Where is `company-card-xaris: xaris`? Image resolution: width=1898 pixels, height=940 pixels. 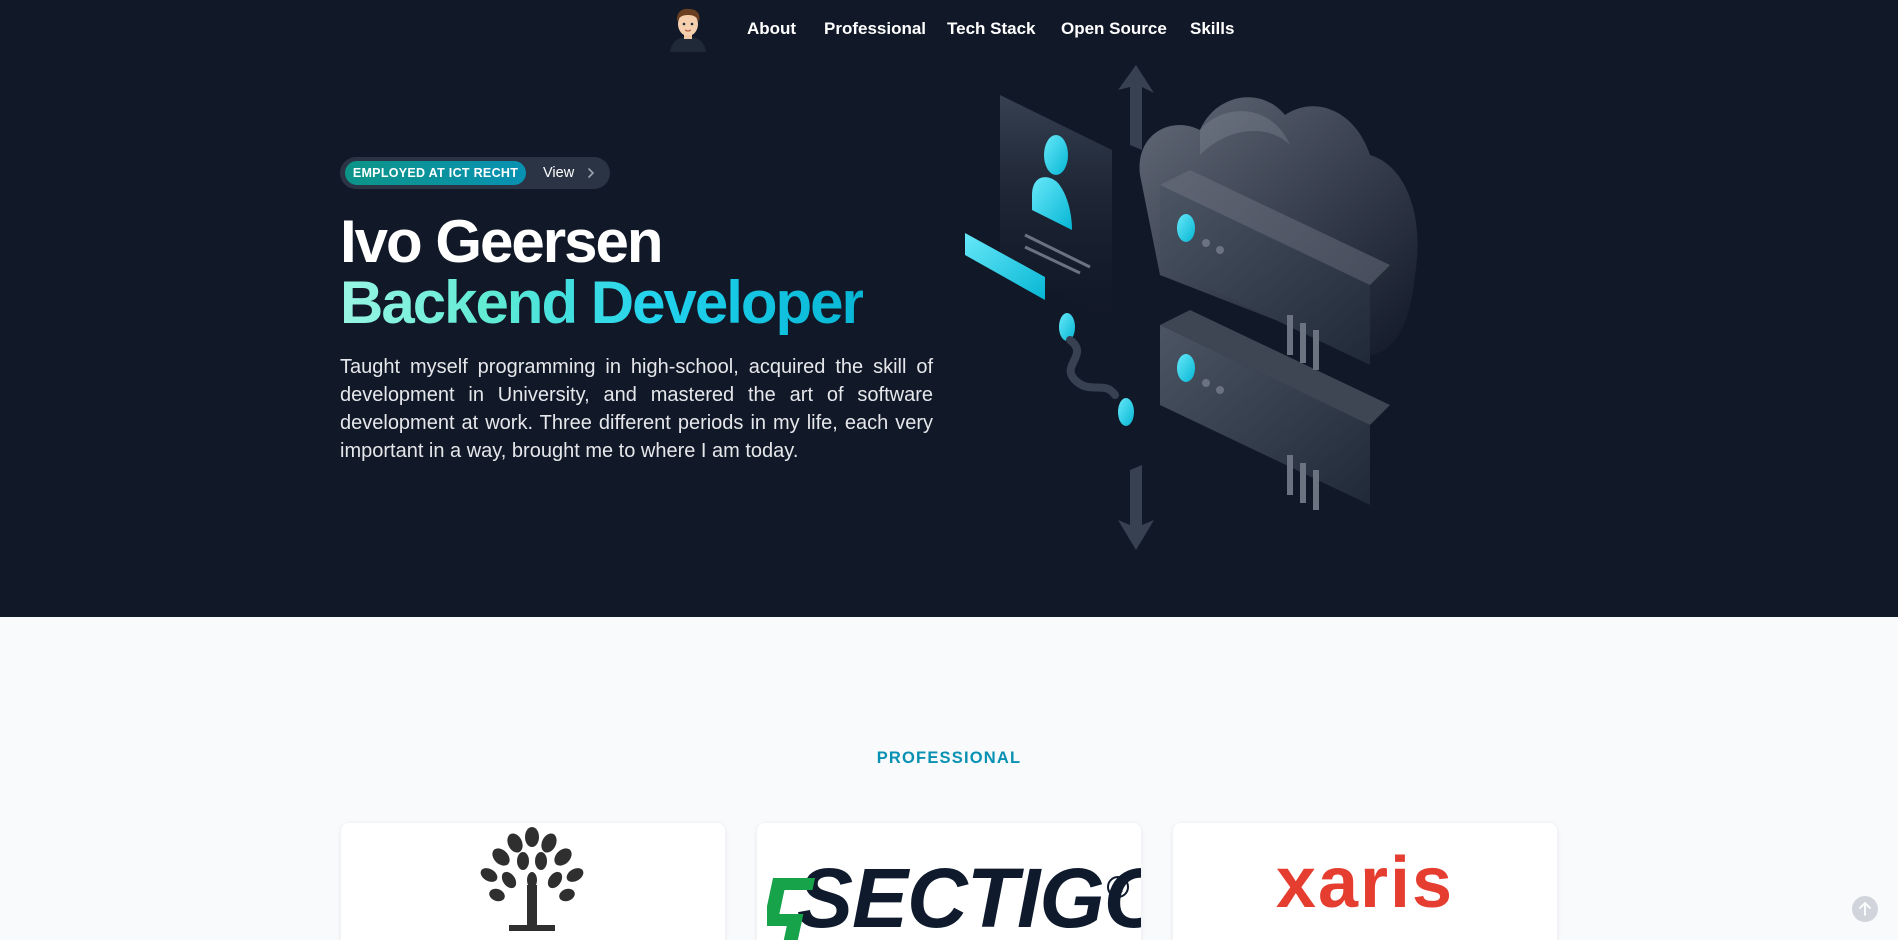 company-card-xaris: xaris is located at coordinates (1365, 881).